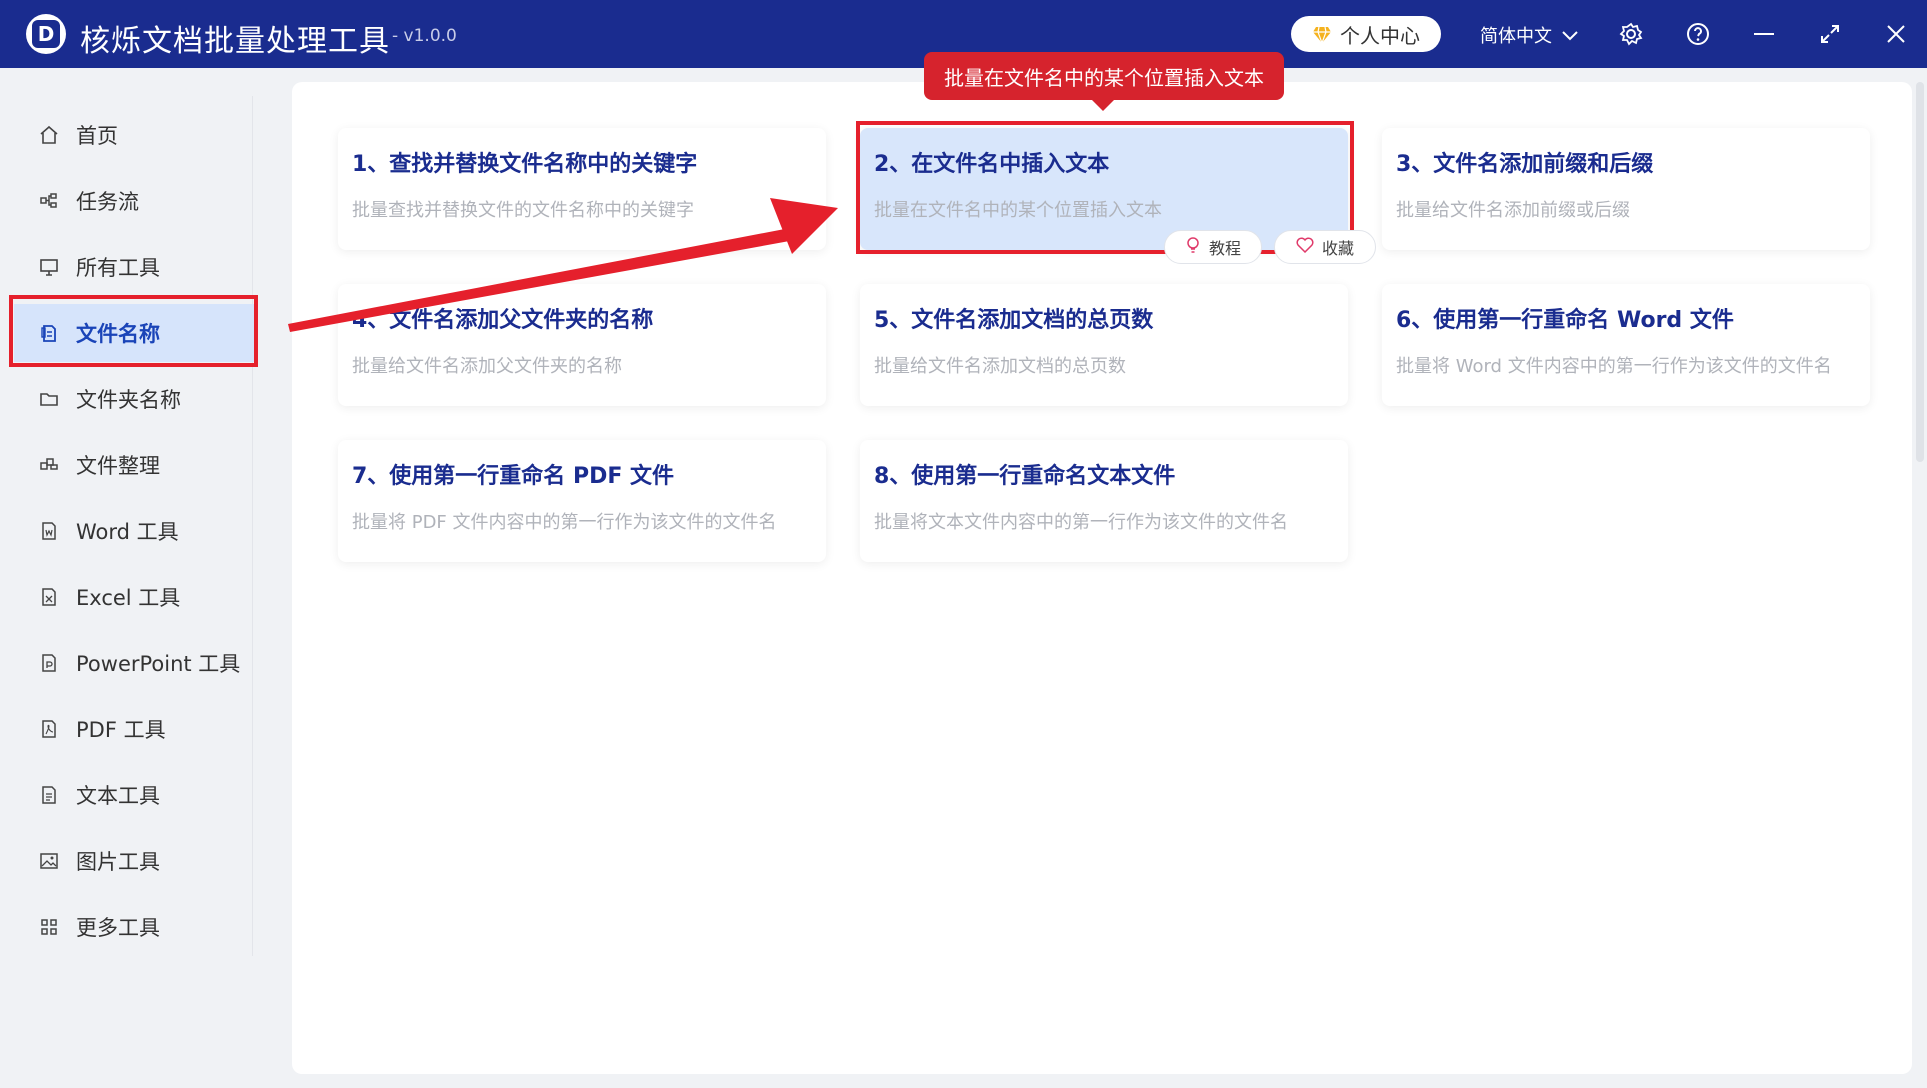  Describe the element at coordinates (1626, 189) in the screenshot. I see `tool-card-prefix-suffix: 3、文件名添加前缀和后缀 批量给文件名添加前缀或后缀` at that location.